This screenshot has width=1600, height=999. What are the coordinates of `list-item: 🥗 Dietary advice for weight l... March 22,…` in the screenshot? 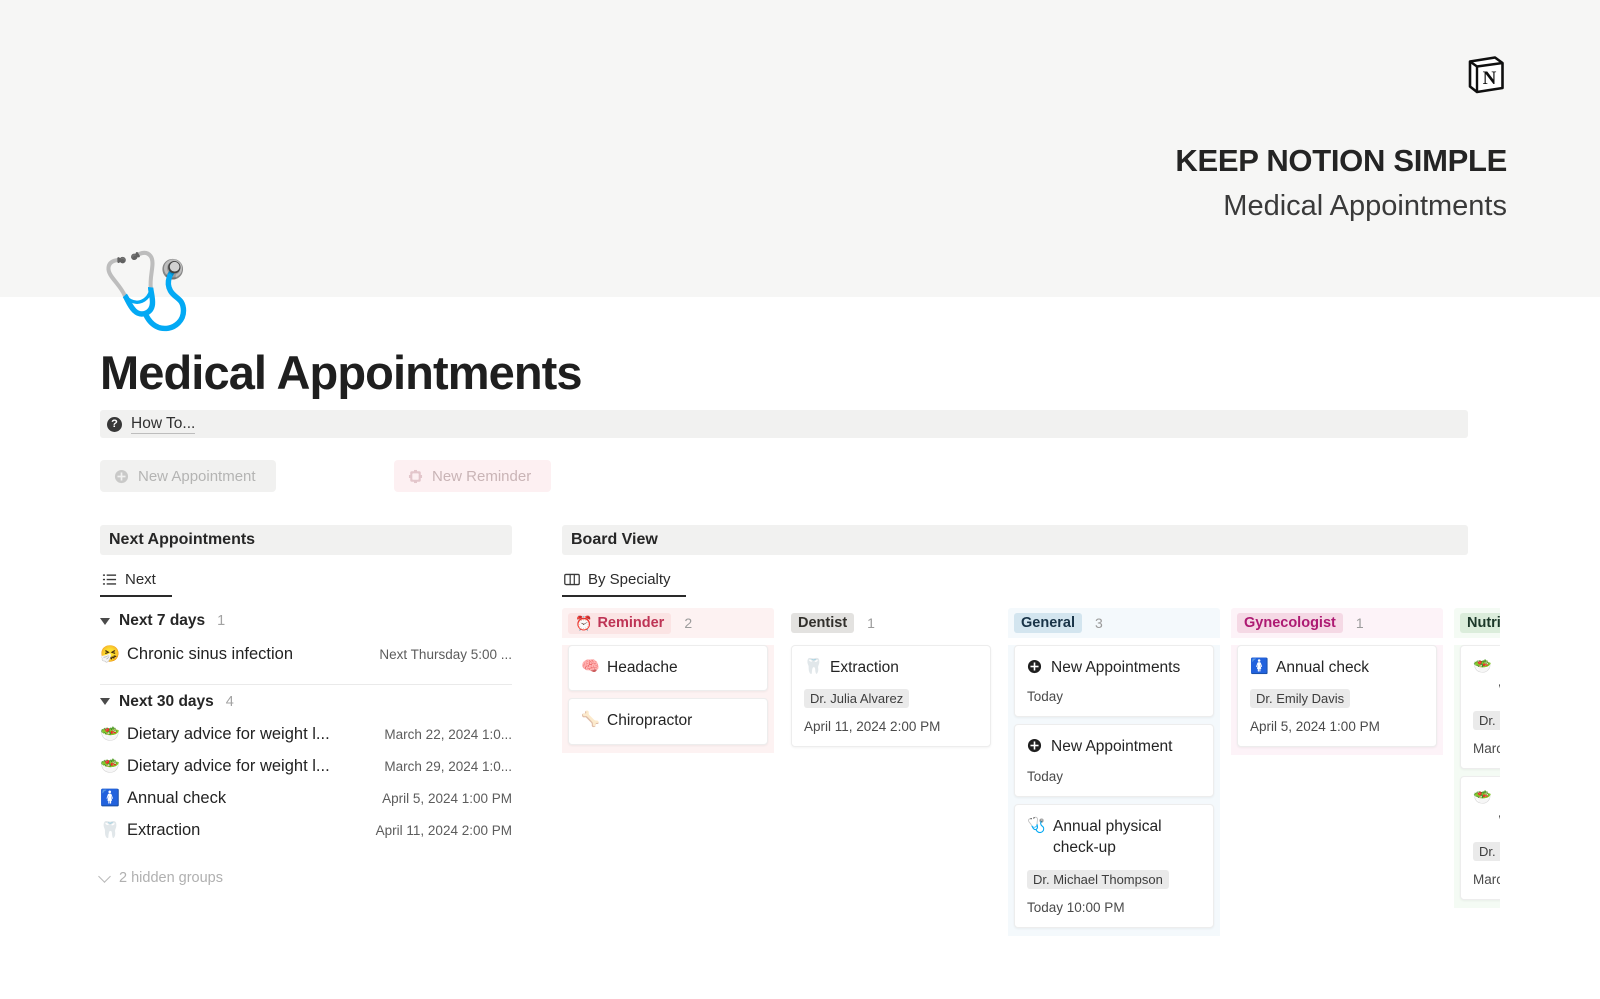 It's located at (306, 734).